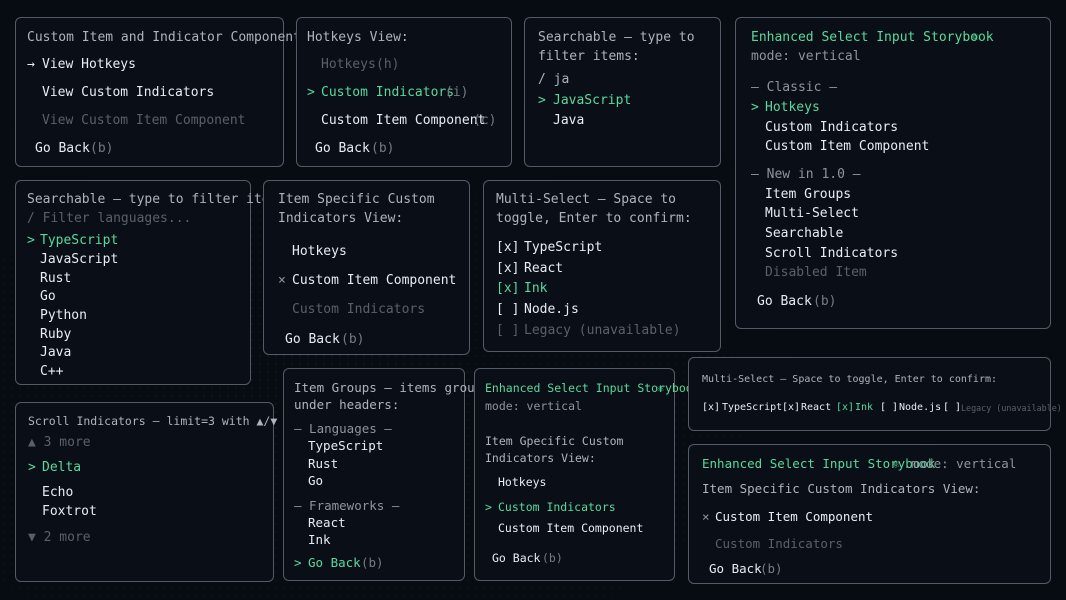 Image resolution: width=1066 pixels, height=600 pixels. What do you see at coordinates (589, 56) in the screenshot?
I see `panel-title-line2: filter items:` at bounding box center [589, 56].